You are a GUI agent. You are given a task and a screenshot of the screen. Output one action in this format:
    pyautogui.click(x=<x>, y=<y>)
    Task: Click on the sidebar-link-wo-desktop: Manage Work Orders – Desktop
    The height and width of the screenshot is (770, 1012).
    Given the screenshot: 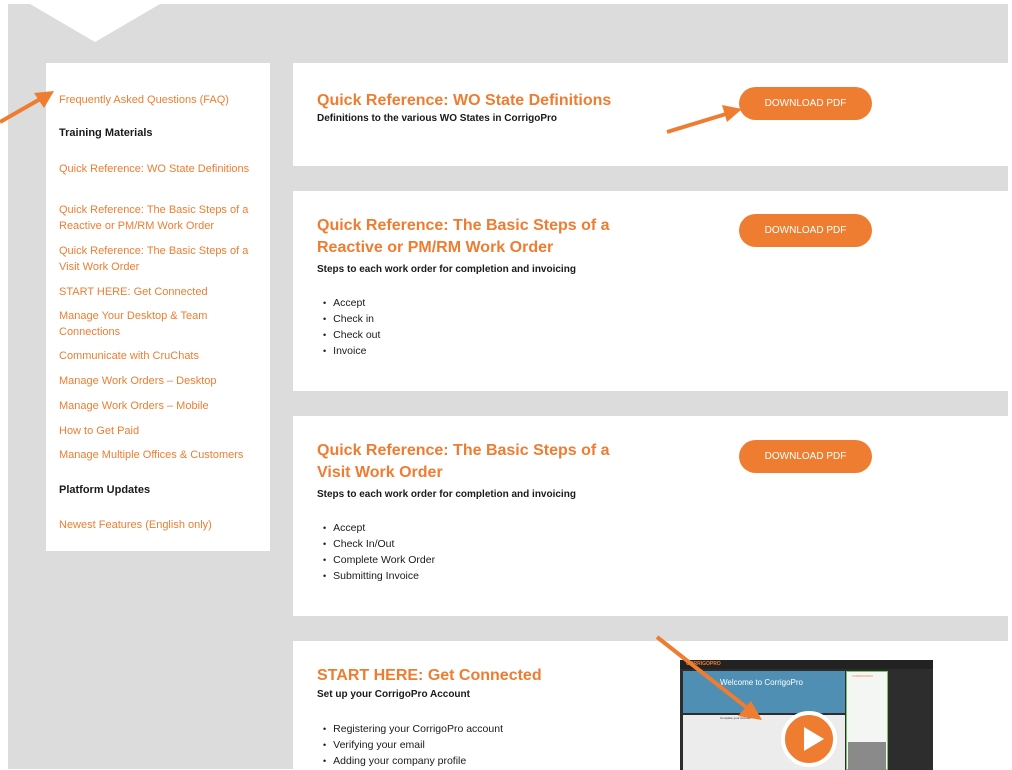 What is the action you would take?
    pyautogui.click(x=161, y=381)
    